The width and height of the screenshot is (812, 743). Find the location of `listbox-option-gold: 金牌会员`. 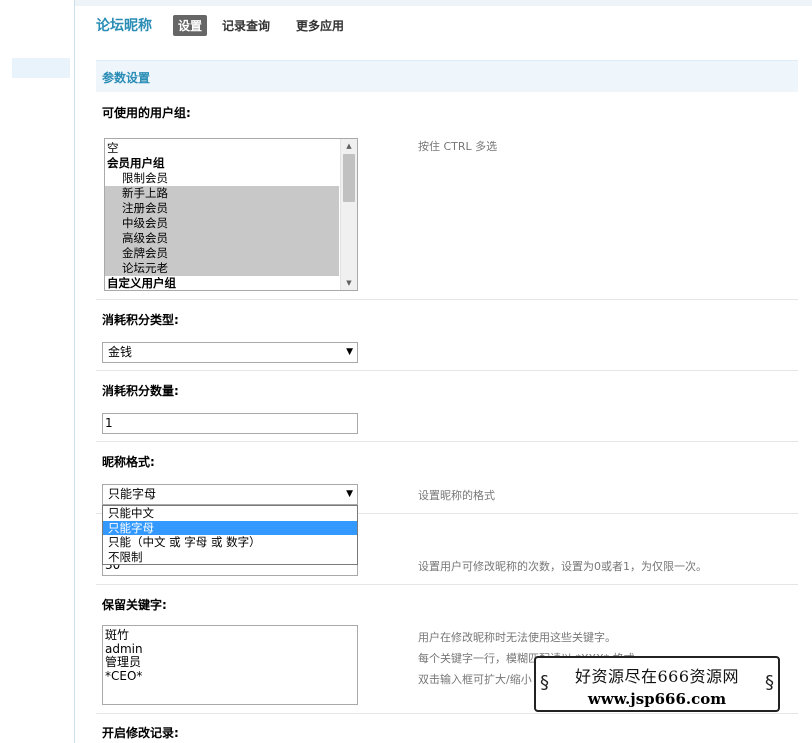

listbox-option-gold: 金牌会员 is located at coordinates (222, 253).